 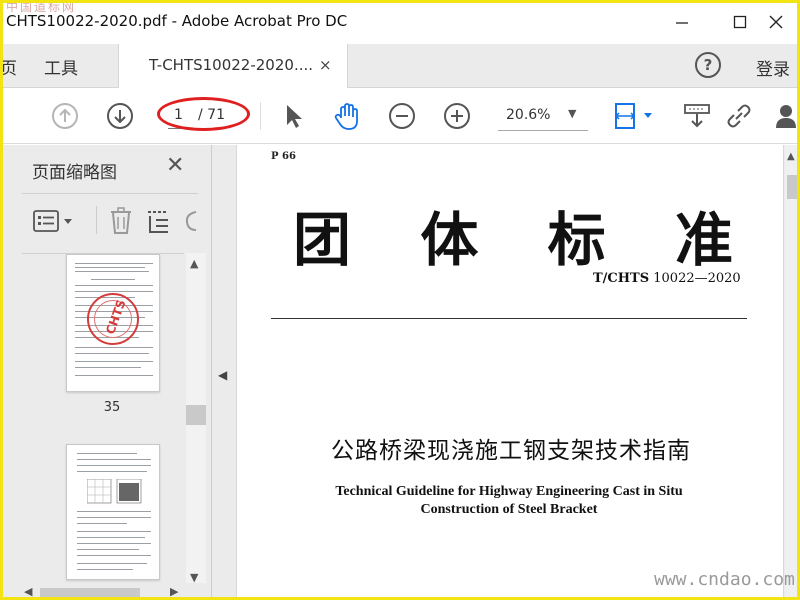 I want to click on doc-title-char: 标, so click(x=576, y=240).